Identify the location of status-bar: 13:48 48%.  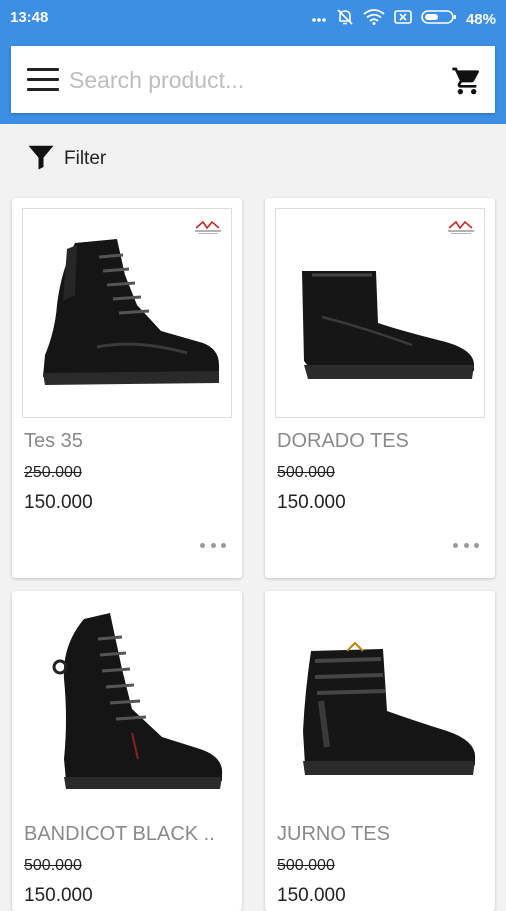
(253, 18).